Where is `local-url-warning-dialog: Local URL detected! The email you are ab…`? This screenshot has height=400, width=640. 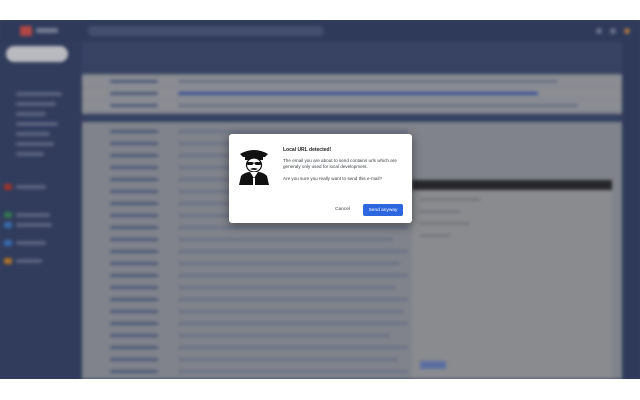
local-url-warning-dialog: Local URL detected! The email you are ab… is located at coordinates (320, 178).